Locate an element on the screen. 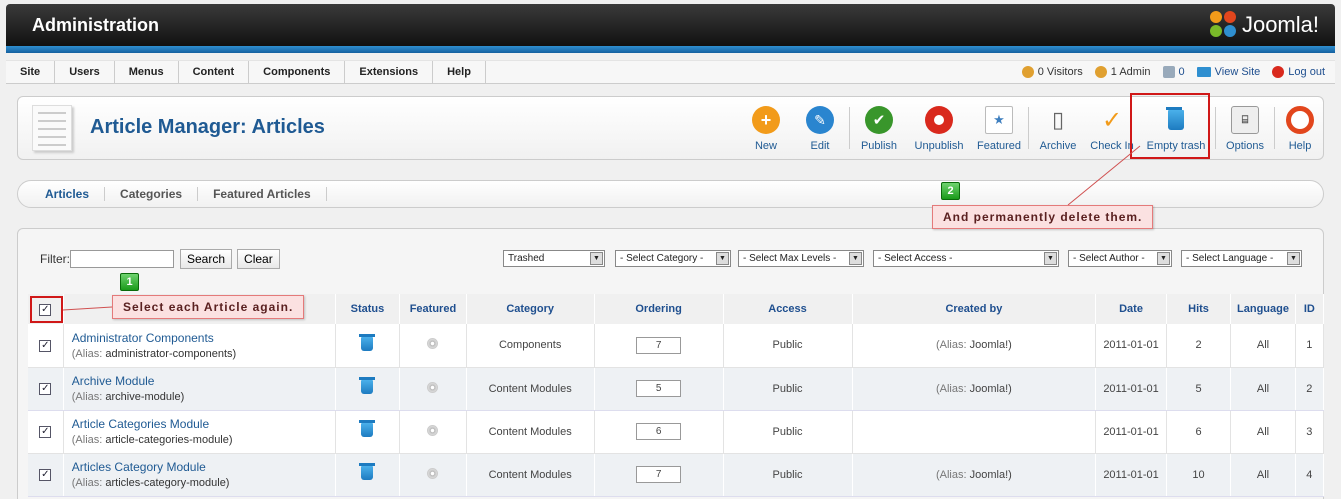 The width and height of the screenshot is (1341, 499). logout-icon is located at coordinates (1278, 72).